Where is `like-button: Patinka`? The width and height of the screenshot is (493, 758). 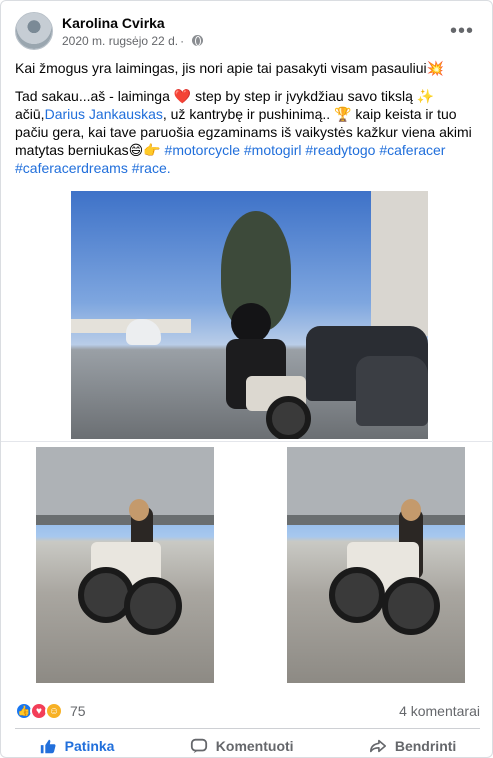
like-button: Patinka is located at coordinates (77, 746).